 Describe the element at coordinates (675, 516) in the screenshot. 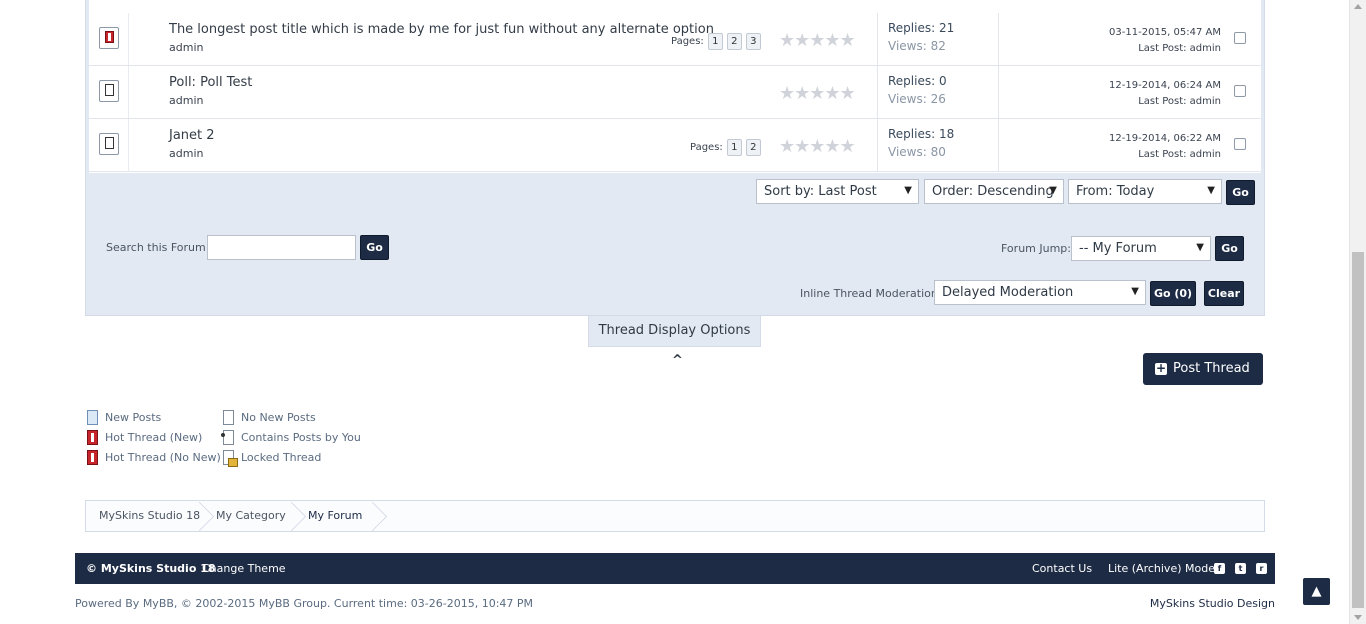

I see `breadcrumb: MySkins Studio 18 My Category My Forum` at that location.